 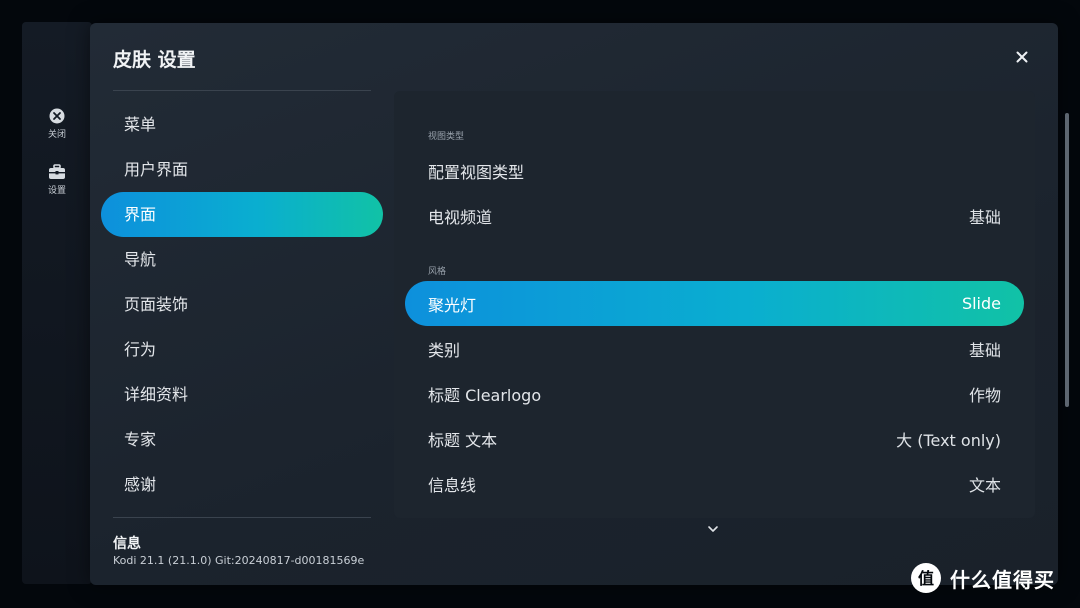 I want to click on setting-title-text: 标题 文本 大 (Text only), so click(x=714, y=438).